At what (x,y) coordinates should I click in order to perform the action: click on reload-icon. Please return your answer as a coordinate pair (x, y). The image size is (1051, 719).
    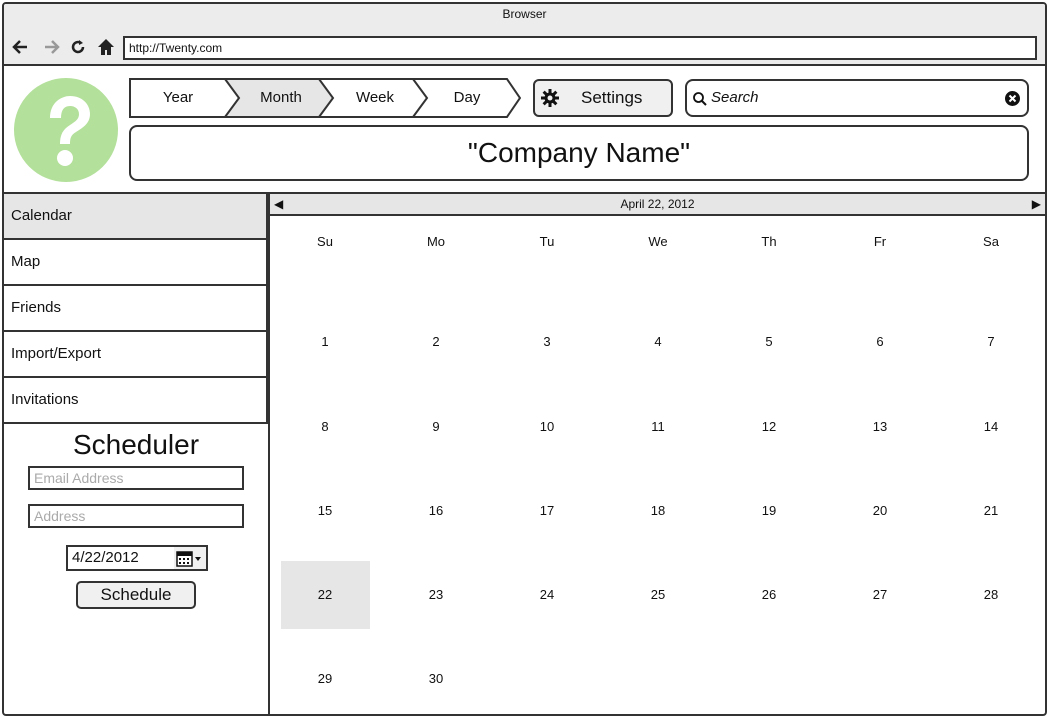
    Looking at the image, I should click on (78, 47).